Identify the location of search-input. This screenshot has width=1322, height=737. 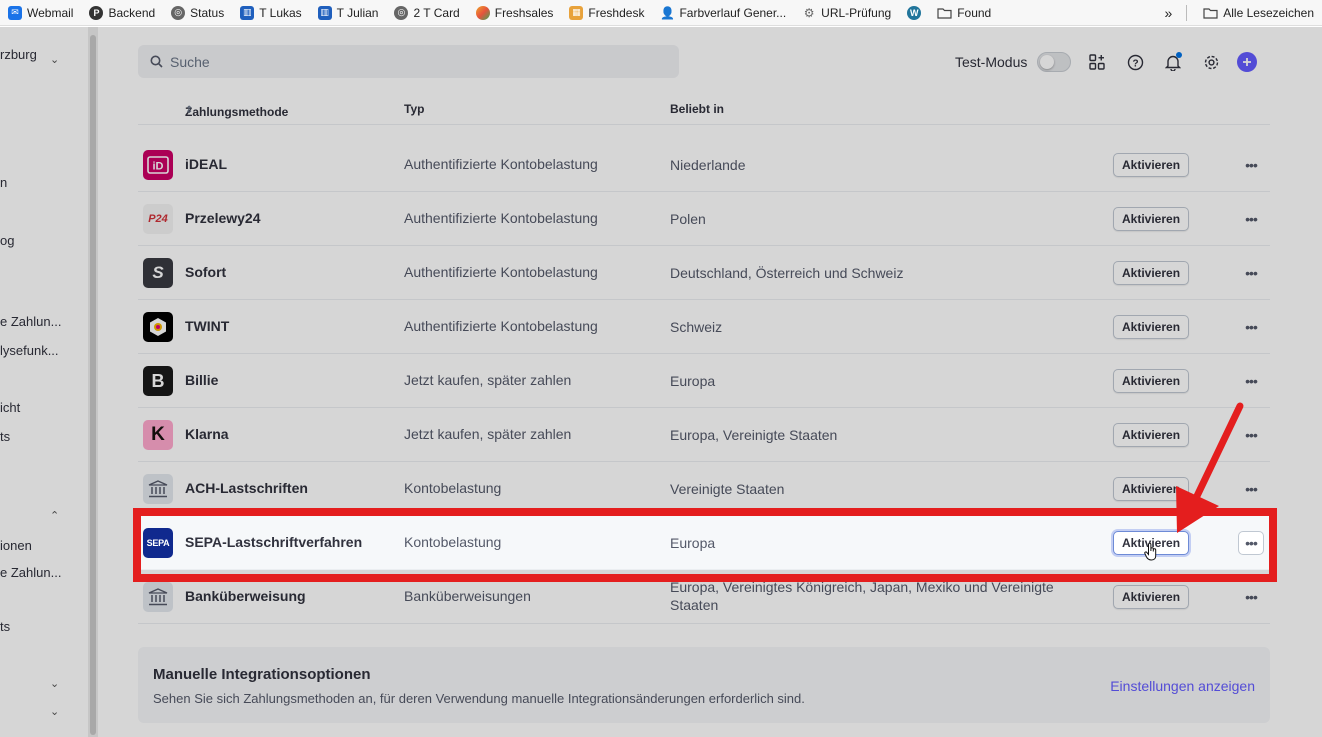
(410, 61).